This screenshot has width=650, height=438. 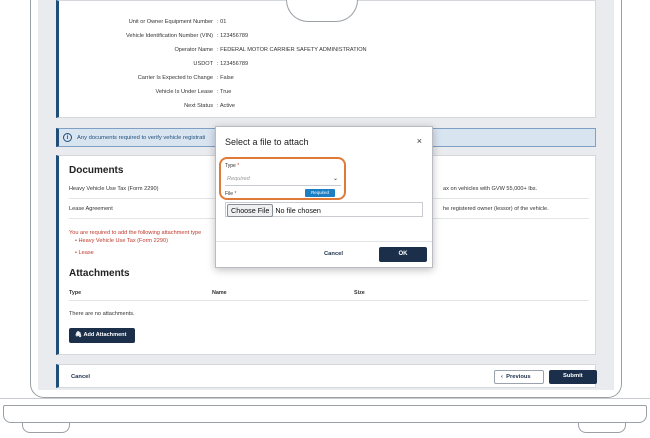 I want to click on warning-list-item: • Heavy Vehicle Use Tax (Form 2290), so click(x=121, y=241).